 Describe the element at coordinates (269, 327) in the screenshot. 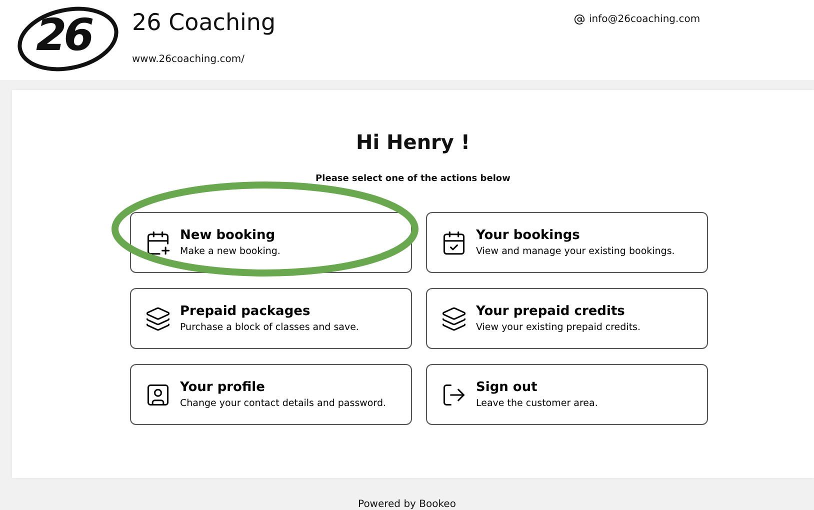

I see `action-description: Purchase a block of classes and save.` at that location.